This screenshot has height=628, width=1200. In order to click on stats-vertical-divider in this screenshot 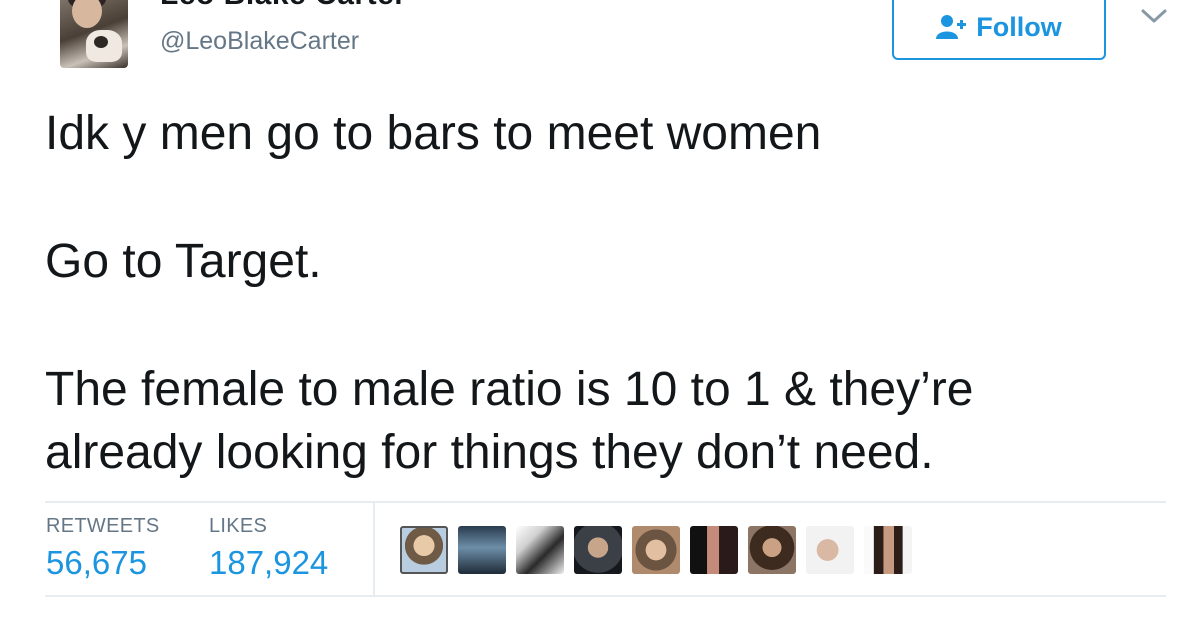, I will do `click(374, 549)`.